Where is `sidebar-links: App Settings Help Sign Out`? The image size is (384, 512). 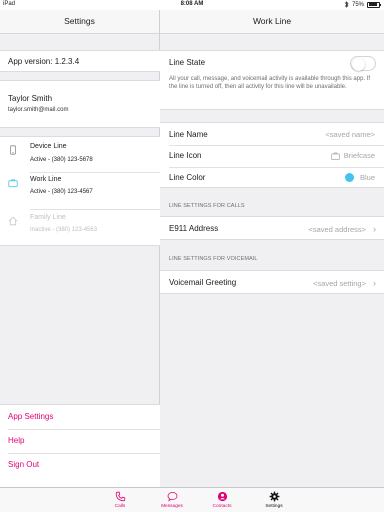
sidebar-links: App Settings Help Sign Out is located at coordinates (80, 445).